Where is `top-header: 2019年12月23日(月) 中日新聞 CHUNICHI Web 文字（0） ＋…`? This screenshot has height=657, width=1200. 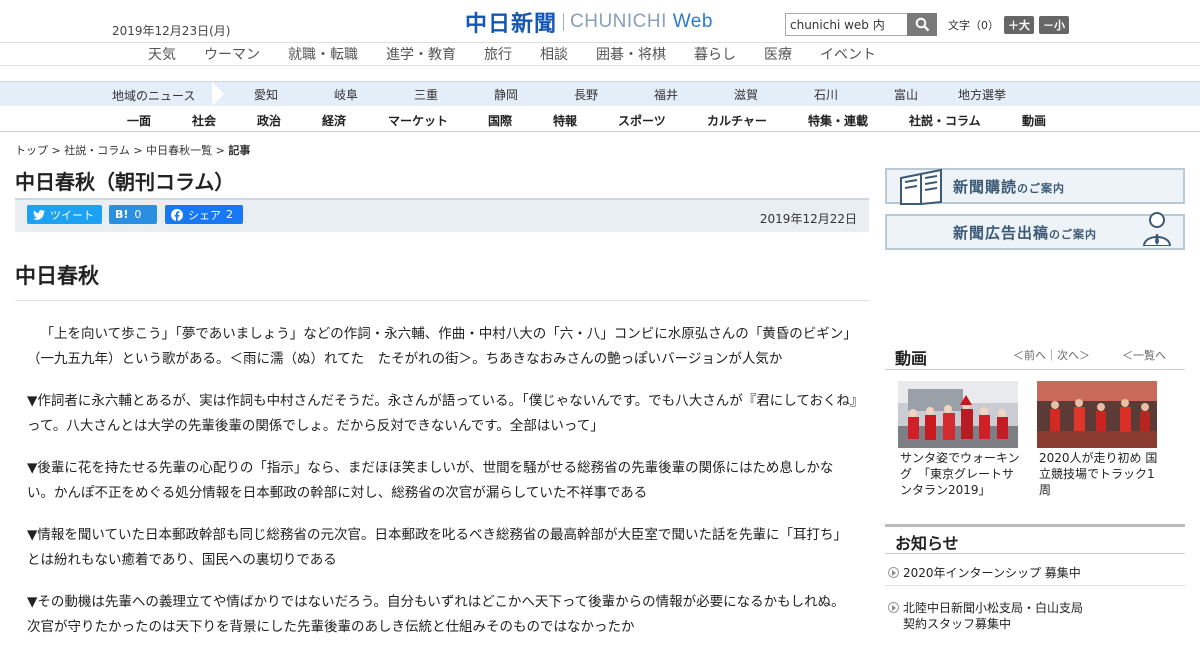 top-header: 2019年12月23日(月) 中日新聞 CHUNICHI Web 文字（0） ＋… is located at coordinates (600, 21).